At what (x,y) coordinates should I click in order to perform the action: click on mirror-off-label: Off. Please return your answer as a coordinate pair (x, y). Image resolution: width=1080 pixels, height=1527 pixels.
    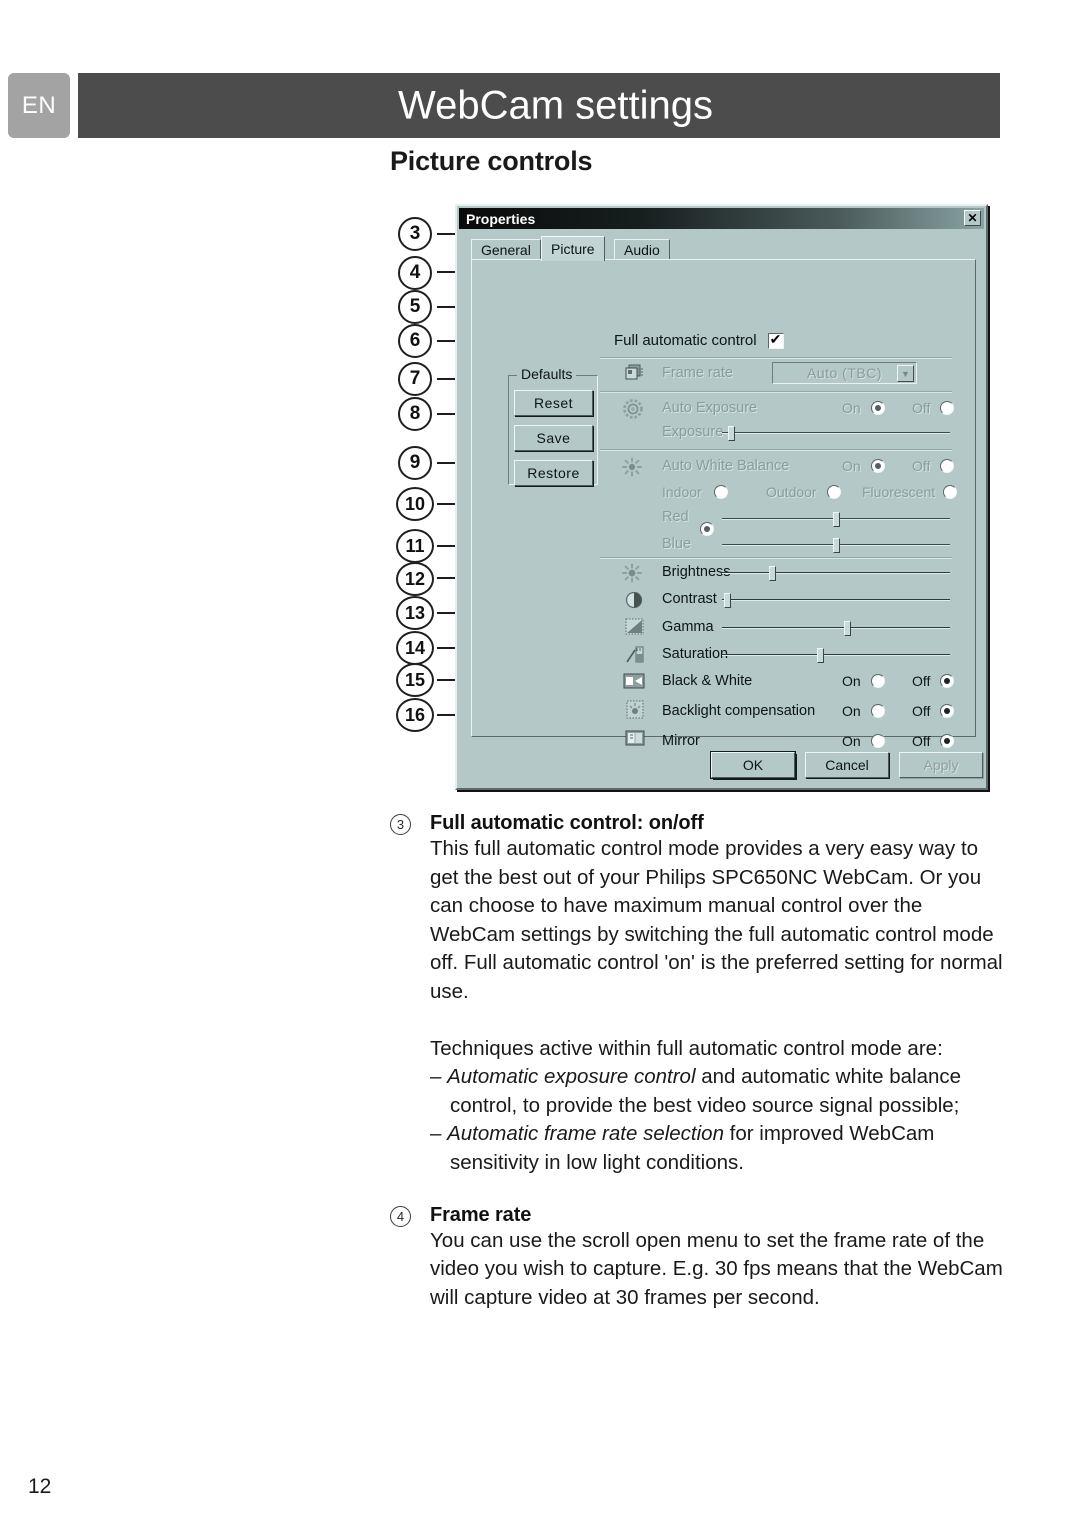
    Looking at the image, I should click on (921, 741).